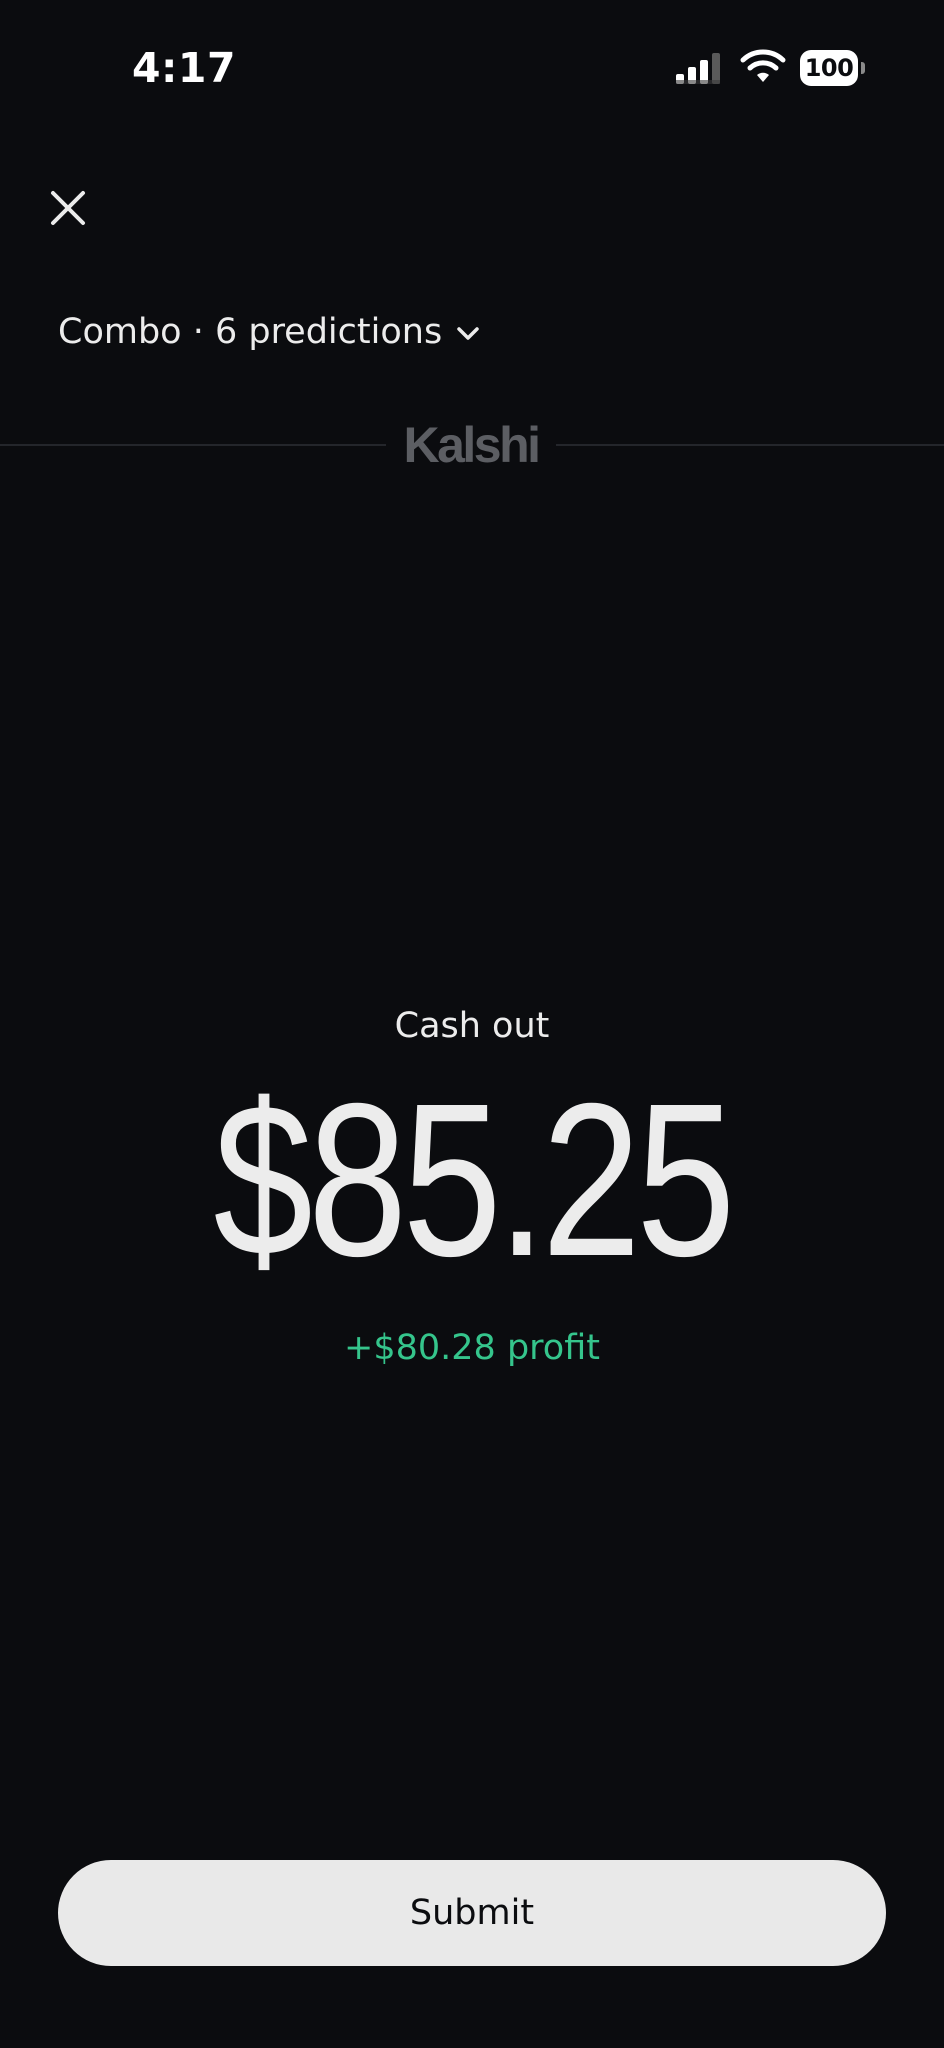  What do you see at coordinates (472, 70) in the screenshot?
I see `status-bar: 4:17 100` at bounding box center [472, 70].